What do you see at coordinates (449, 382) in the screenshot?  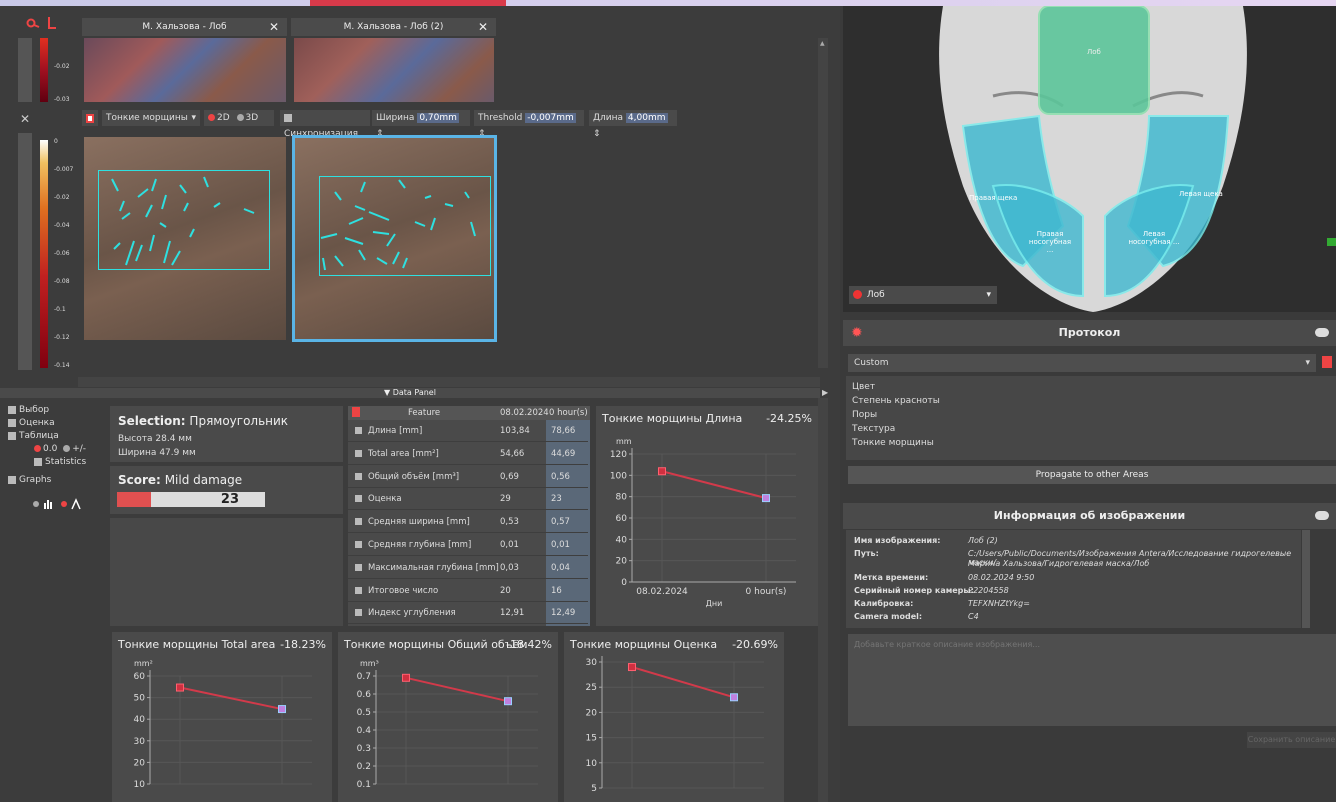 I see `horizontal-scrollbar` at bounding box center [449, 382].